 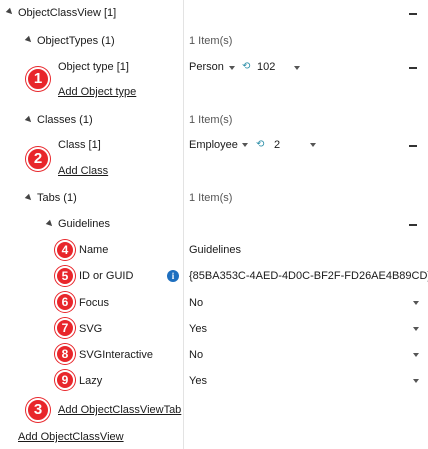 I want to click on svg-dropdown-icon, so click(x=416, y=329).